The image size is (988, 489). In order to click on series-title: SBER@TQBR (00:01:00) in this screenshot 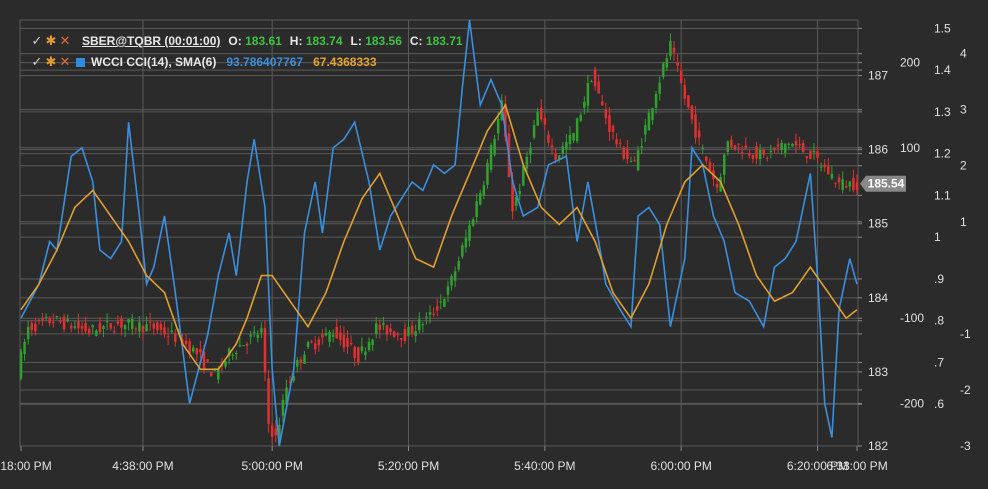, I will do `click(151, 41)`.